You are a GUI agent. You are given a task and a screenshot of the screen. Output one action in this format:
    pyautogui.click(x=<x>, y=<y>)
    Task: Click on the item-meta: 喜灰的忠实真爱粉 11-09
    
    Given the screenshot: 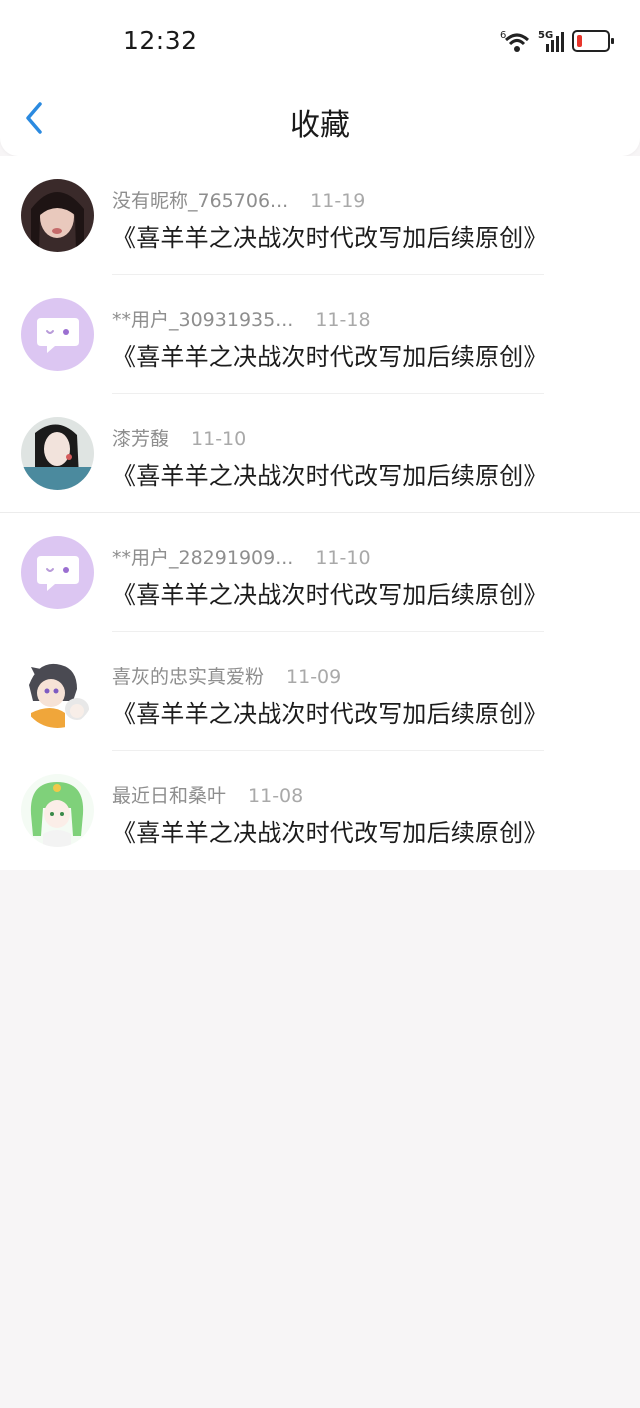 What is the action you would take?
    pyautogui.click(x=226, y=675)
    